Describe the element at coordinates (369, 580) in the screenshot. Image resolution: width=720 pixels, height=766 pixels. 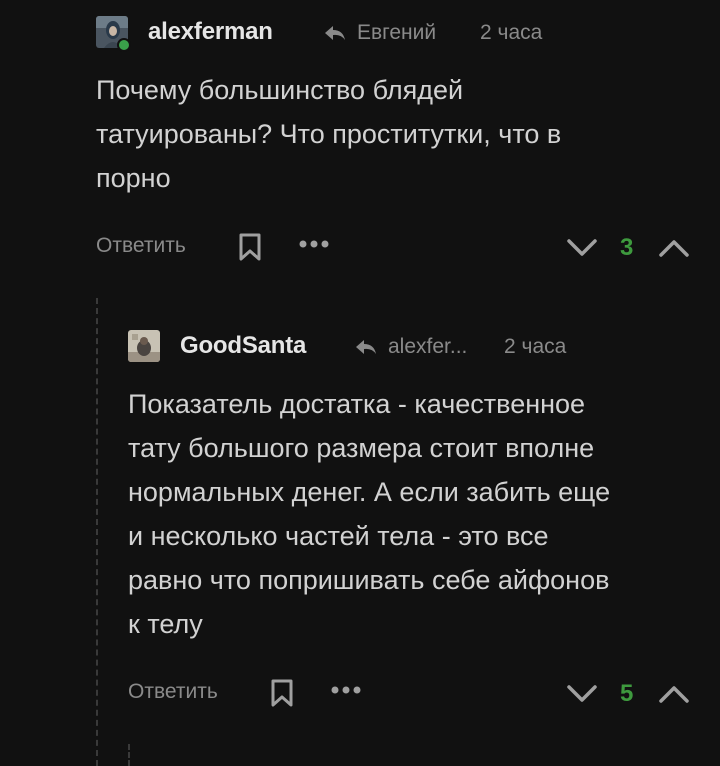
I see `comment-text-line: равно что попришивать себе айфонов` at that location.